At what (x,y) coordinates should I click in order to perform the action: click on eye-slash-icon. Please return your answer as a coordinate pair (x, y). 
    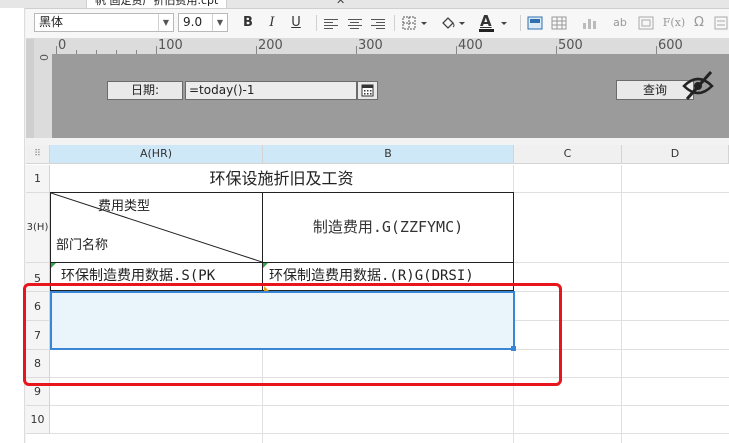
    Looking at the image, I should click on (698, 85).